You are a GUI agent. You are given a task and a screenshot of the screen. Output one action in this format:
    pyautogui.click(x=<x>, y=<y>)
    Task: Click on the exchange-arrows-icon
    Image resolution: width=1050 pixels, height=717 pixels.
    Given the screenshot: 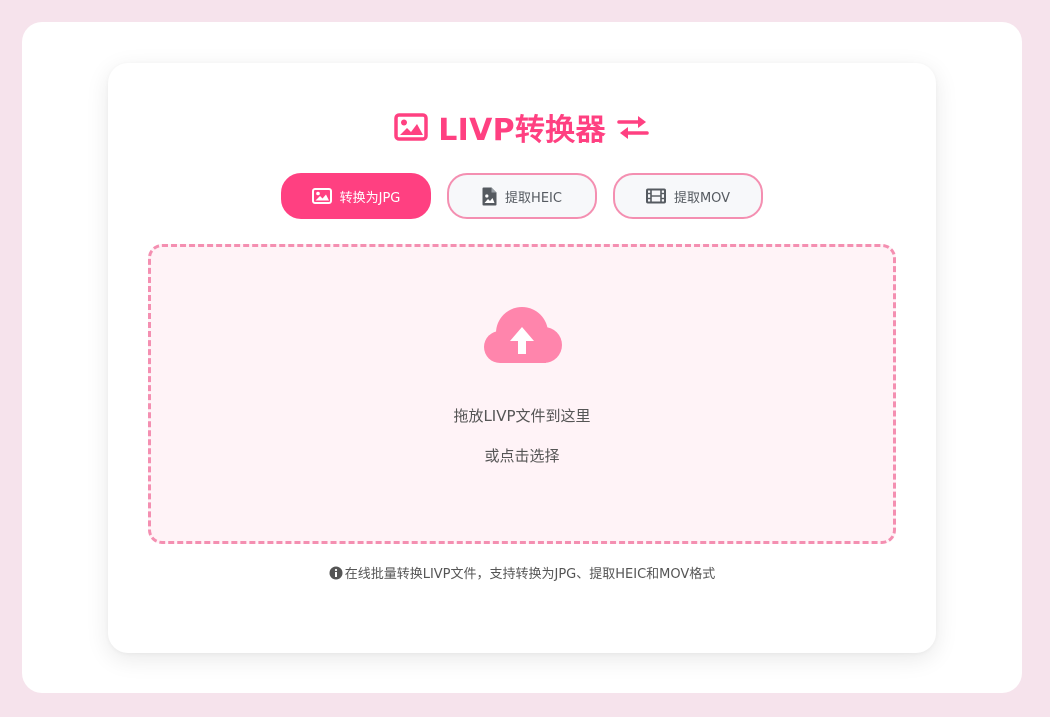 What is the action you would take?
    pyautogui.click(x=633, y=127)
    